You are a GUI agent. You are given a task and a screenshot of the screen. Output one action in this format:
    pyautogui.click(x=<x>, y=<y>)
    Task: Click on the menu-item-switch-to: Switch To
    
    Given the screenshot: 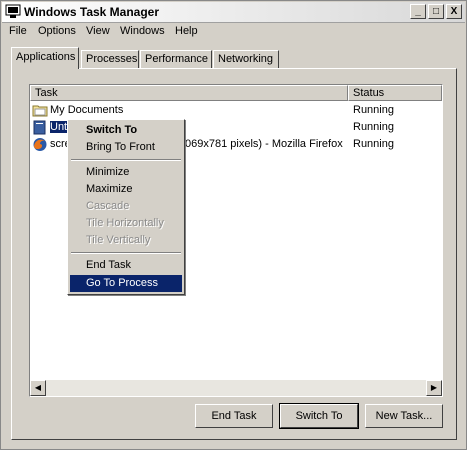 What is the action you would take?
    pyautogui.click(x=126, y=130)
    